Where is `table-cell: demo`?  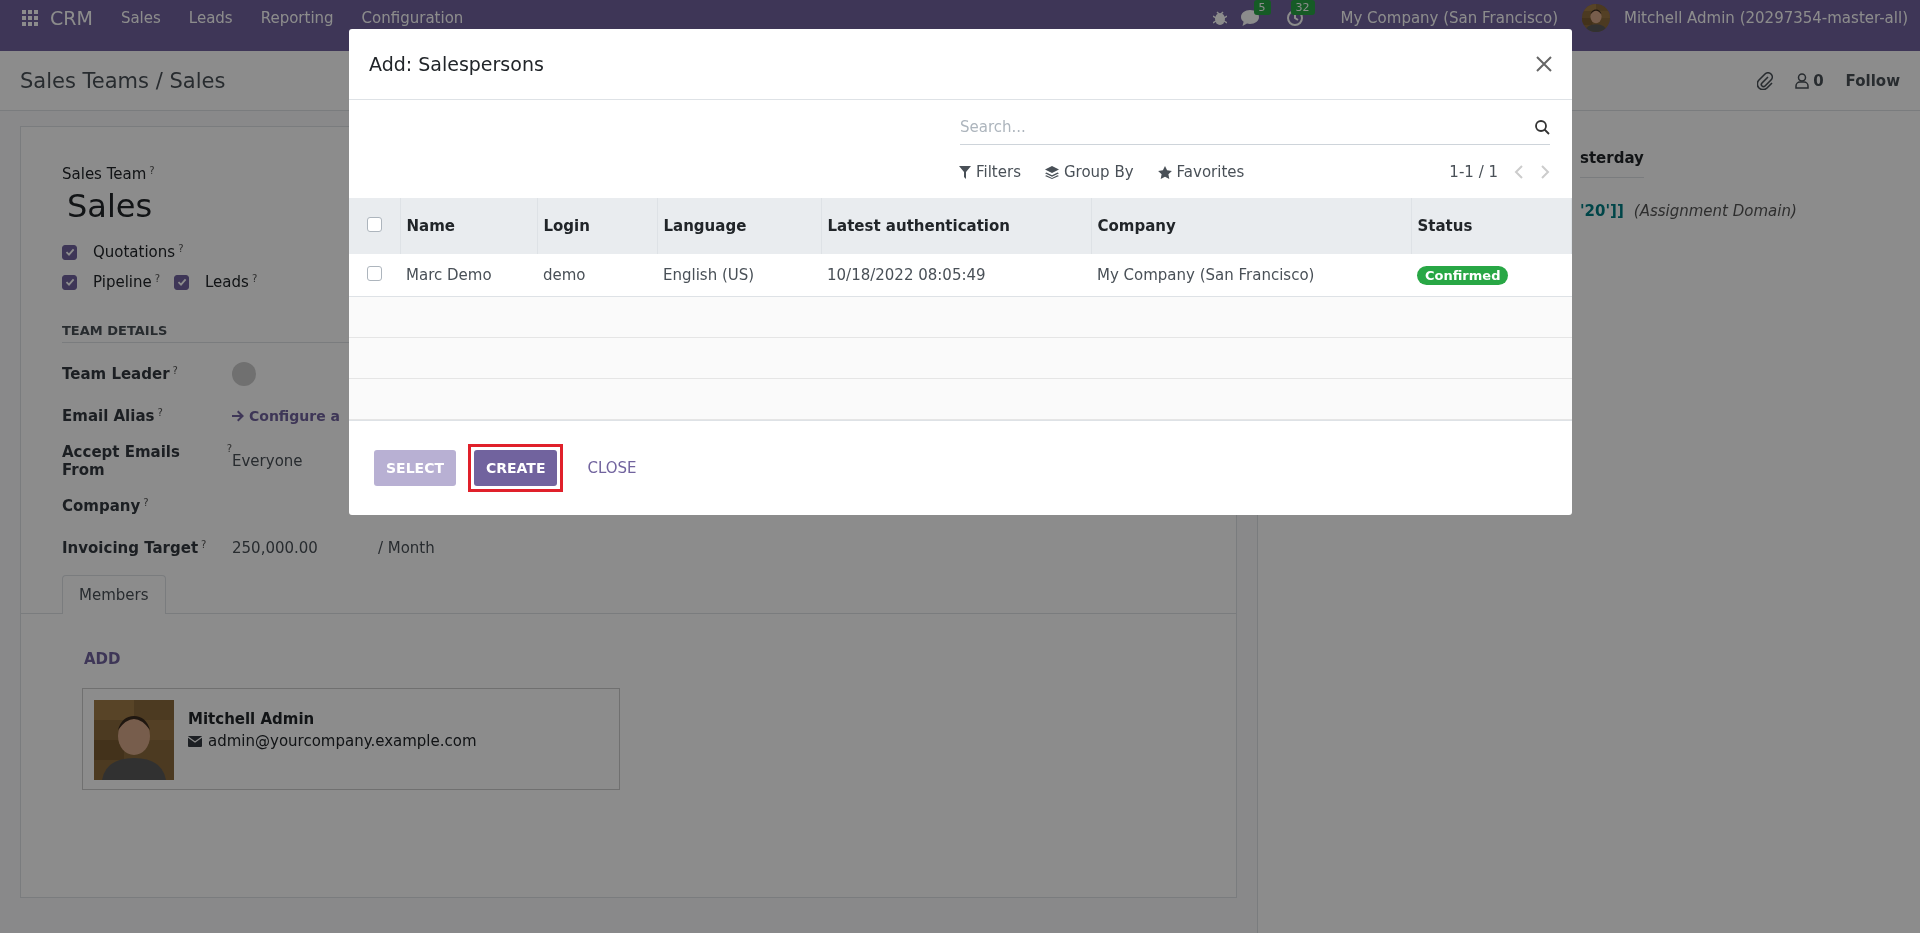 table-cell: demo is located at coordinates (597, 275).